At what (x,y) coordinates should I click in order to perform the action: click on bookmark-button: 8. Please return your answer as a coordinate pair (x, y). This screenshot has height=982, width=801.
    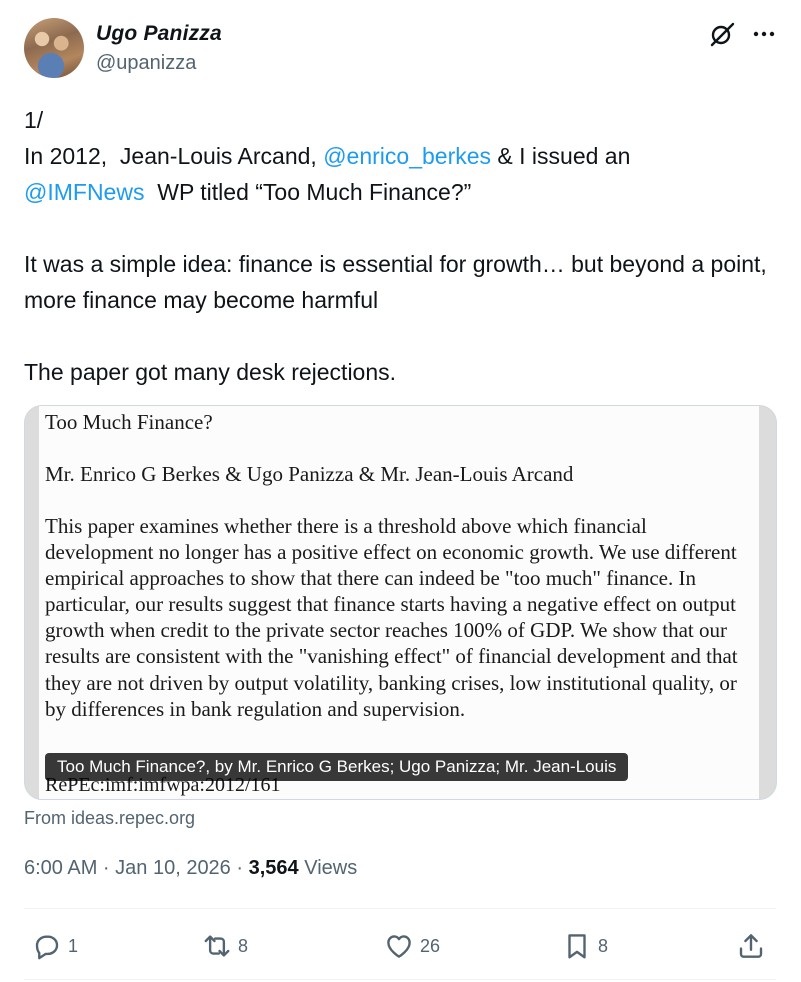
    Looking at the image, I should click on (585, 946).